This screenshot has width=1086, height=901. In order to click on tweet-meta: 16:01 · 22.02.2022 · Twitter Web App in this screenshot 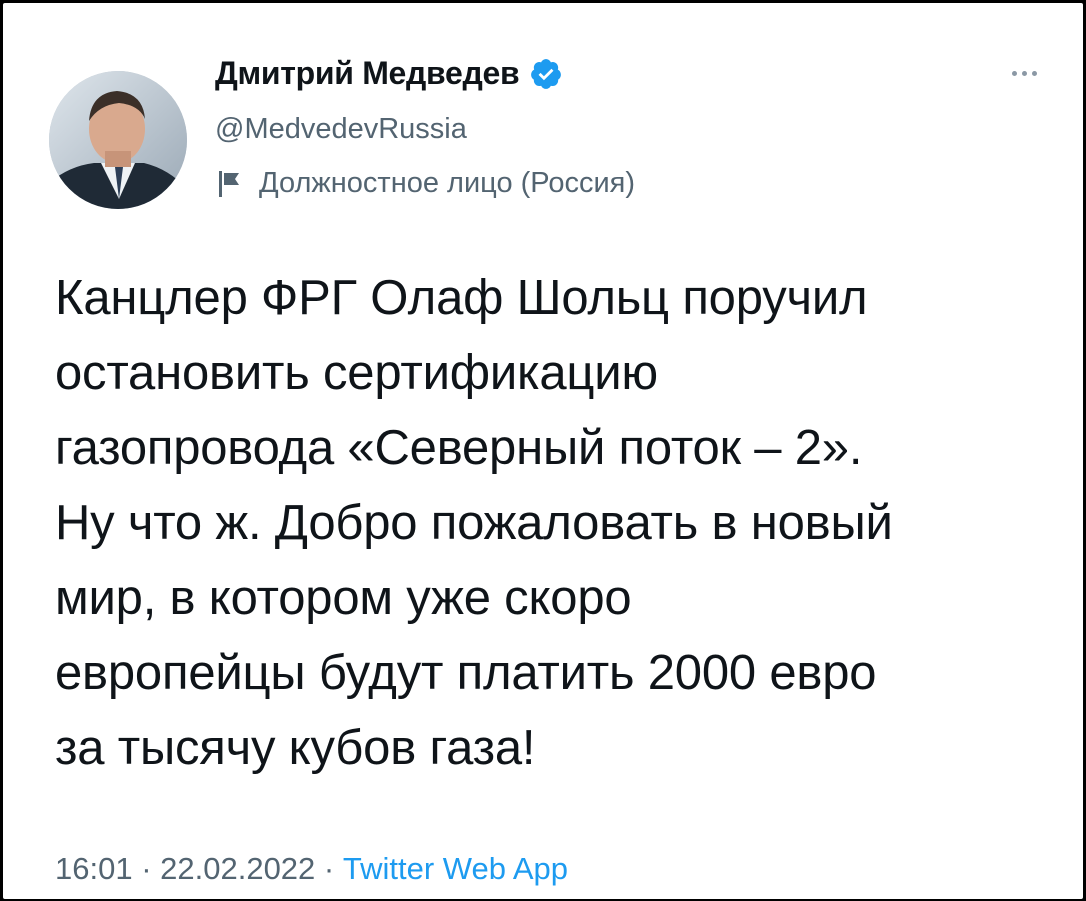, I will do `click(311, 869)`.